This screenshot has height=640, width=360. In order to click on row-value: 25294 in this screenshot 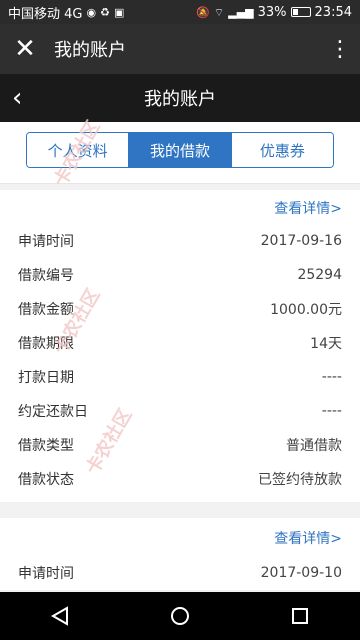, I will do `click(319, 275)`.